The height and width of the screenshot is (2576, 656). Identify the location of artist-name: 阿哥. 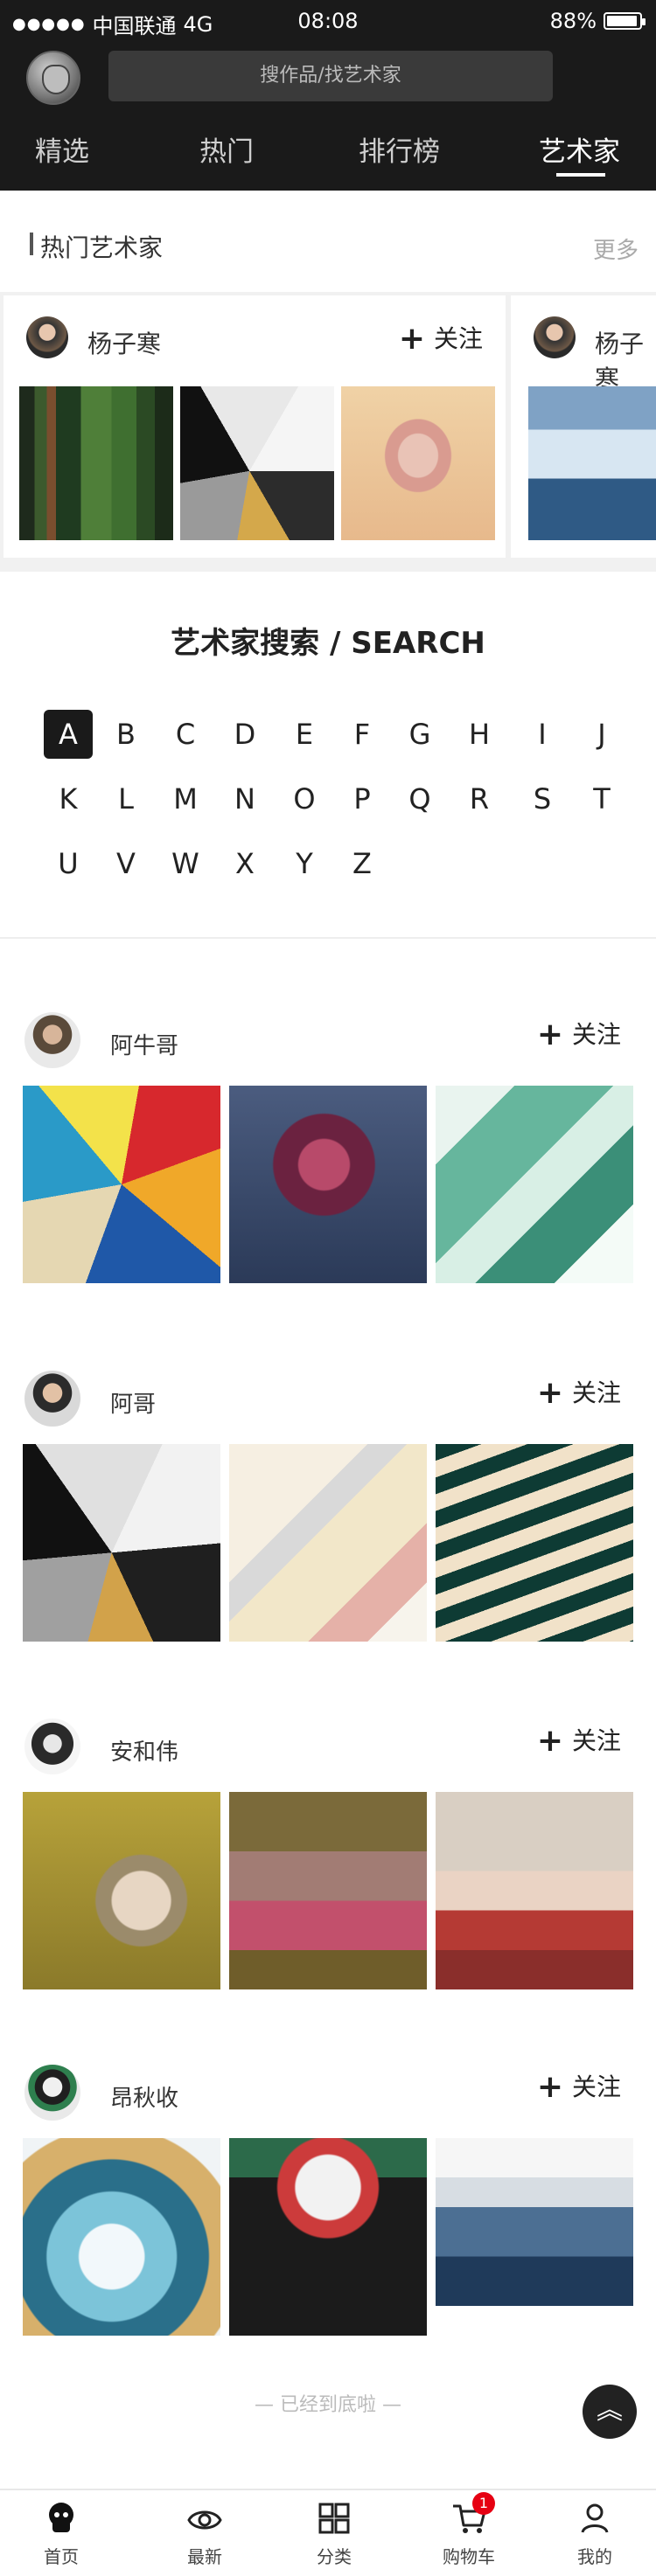
(133, 1402).